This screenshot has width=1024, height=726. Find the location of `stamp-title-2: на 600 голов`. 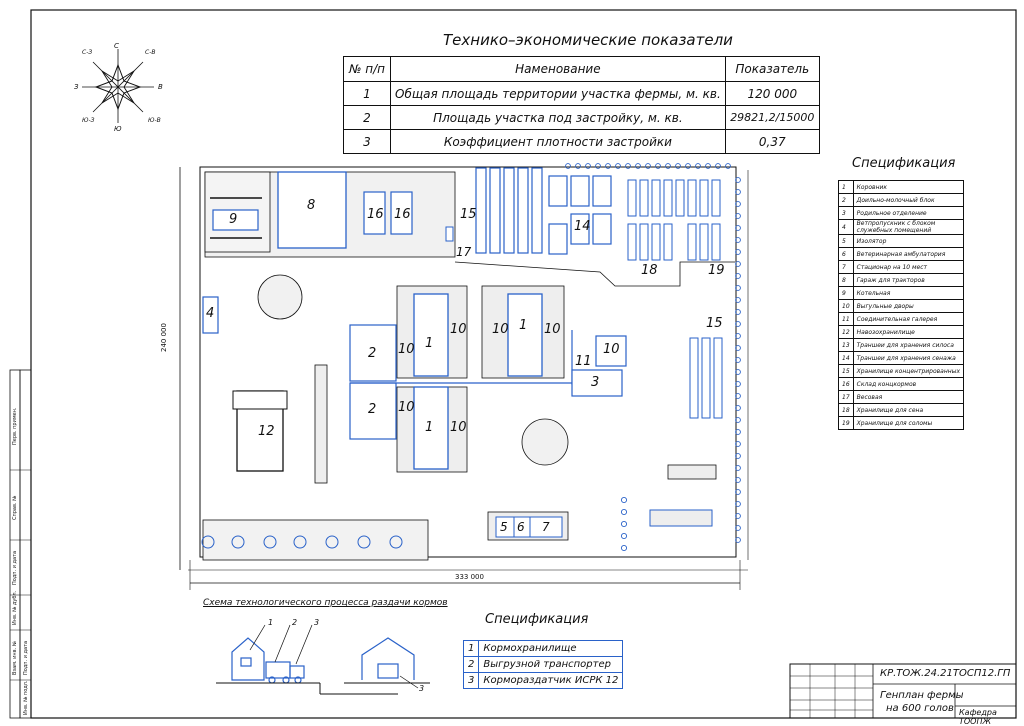

stamp-title-2: на 600 голов is located at coordinates (920, 708).